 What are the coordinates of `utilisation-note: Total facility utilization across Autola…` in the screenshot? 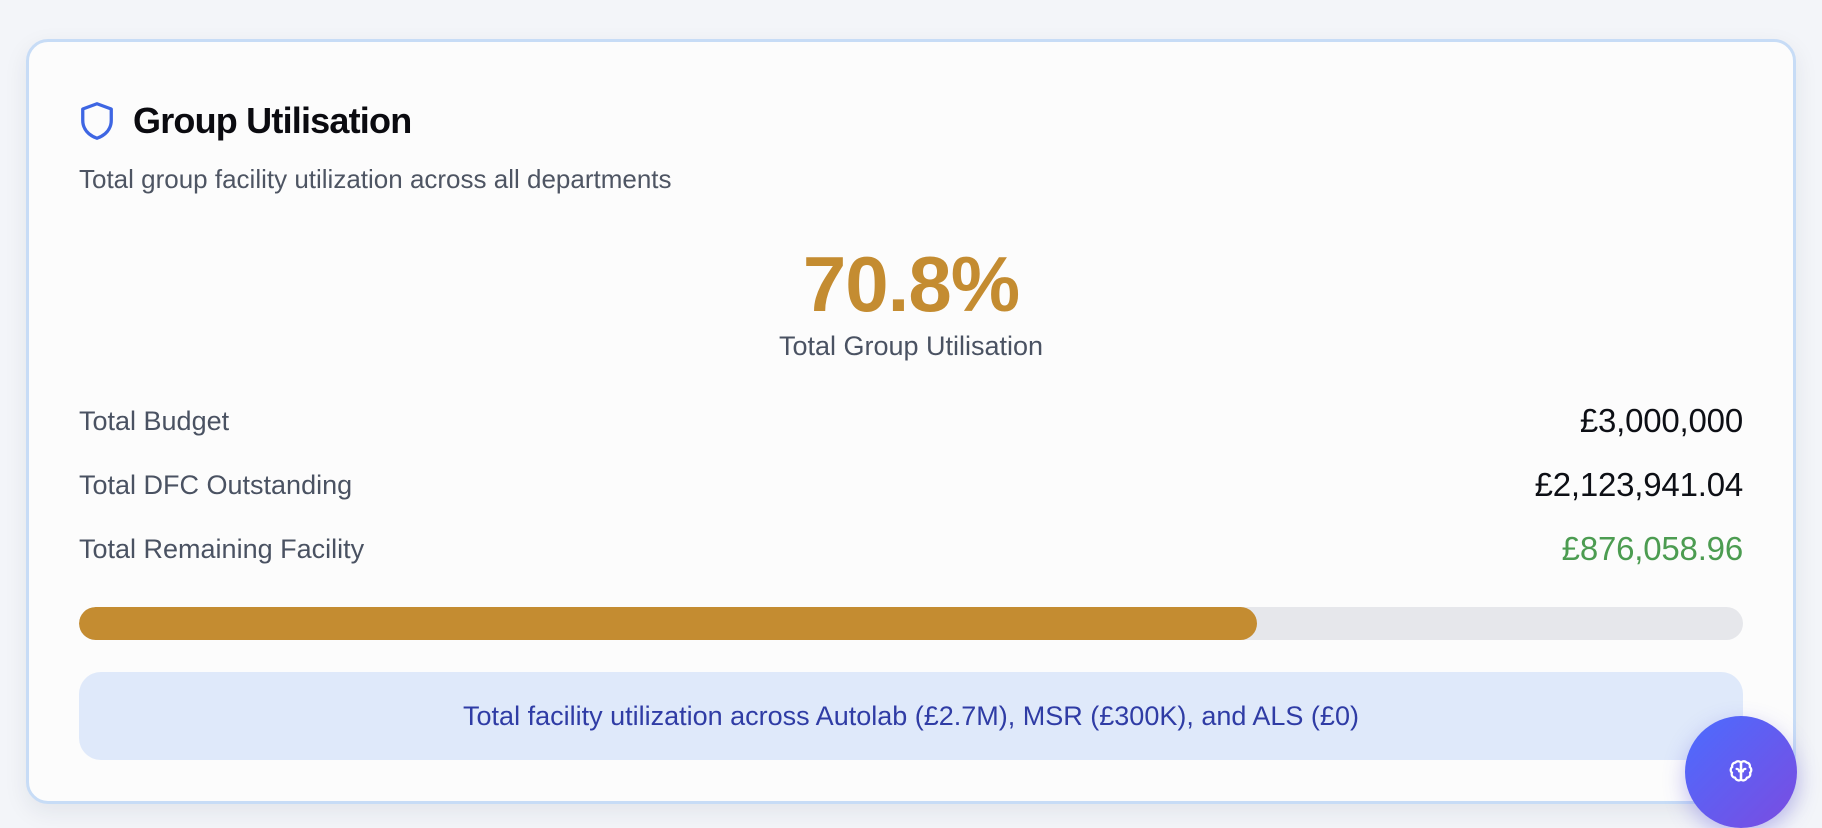 It's located at (911, 716).